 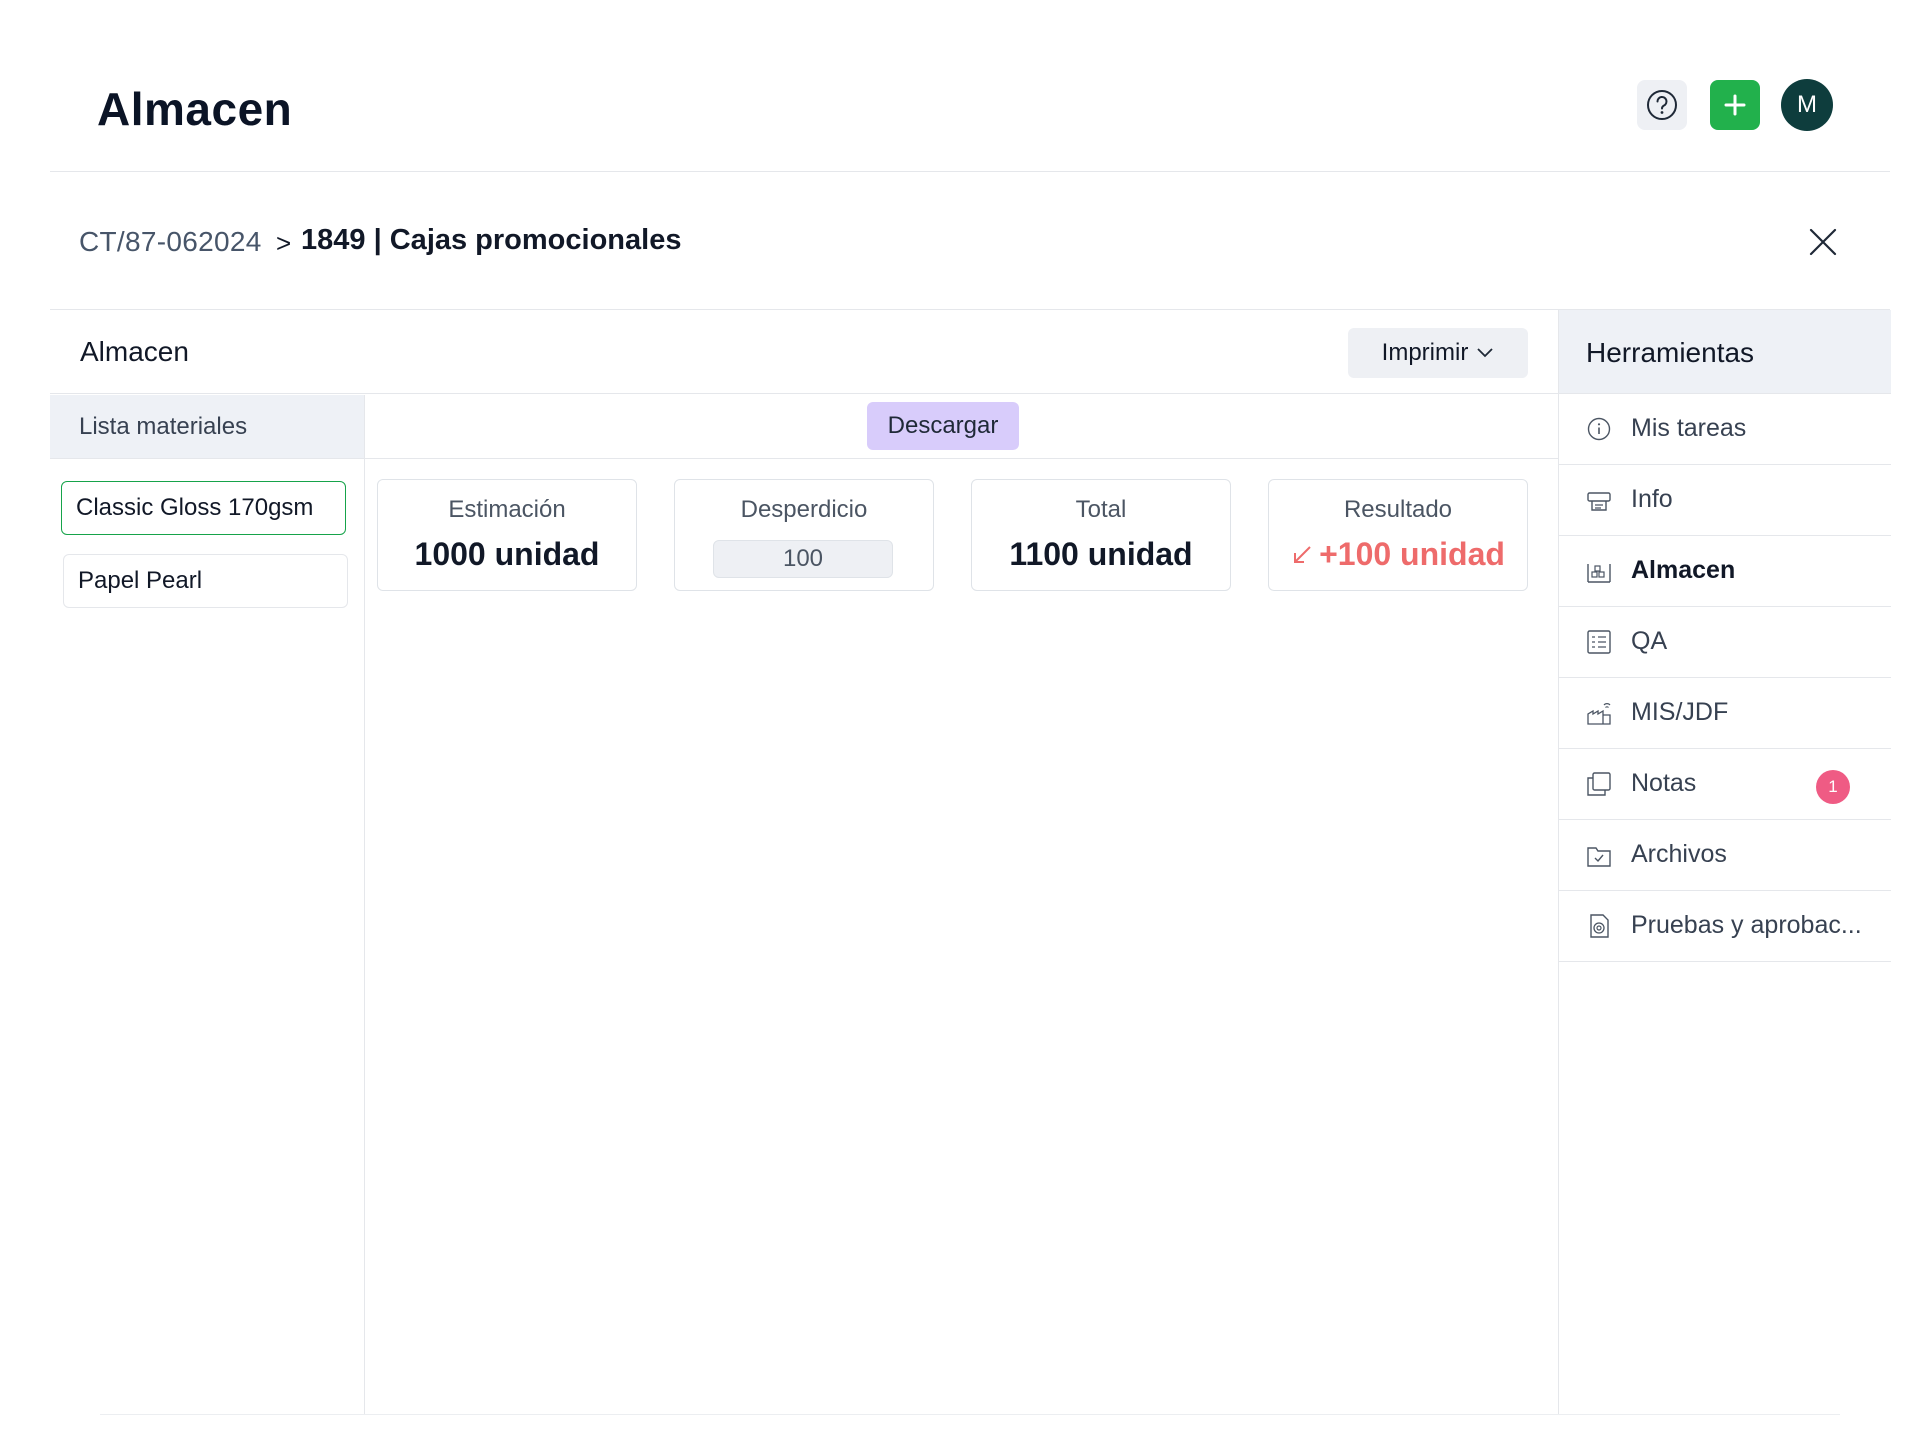 I want to click on material-item-classic-gloss: Classic Gloss 170gsm, so click(x=203, y=508).